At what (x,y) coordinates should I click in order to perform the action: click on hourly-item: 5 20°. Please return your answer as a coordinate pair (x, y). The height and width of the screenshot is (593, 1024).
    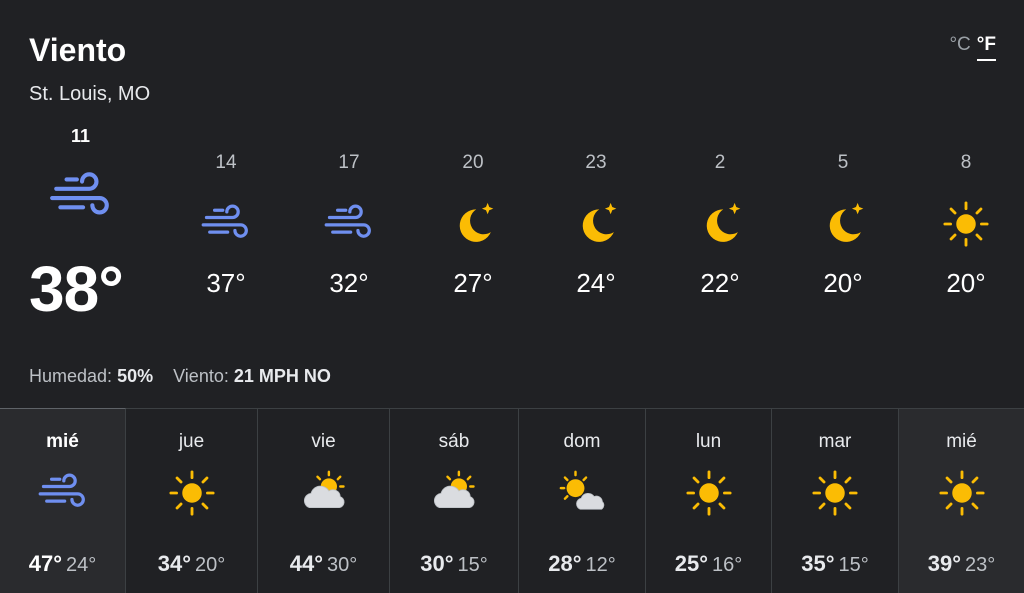
    Looking at the image, I should click on (843, 224).